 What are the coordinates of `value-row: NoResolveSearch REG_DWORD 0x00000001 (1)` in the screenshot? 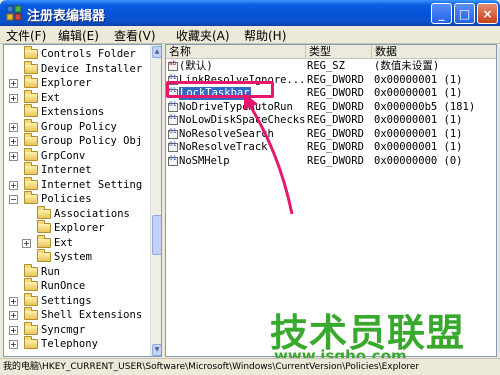 It's located at (331, 135).